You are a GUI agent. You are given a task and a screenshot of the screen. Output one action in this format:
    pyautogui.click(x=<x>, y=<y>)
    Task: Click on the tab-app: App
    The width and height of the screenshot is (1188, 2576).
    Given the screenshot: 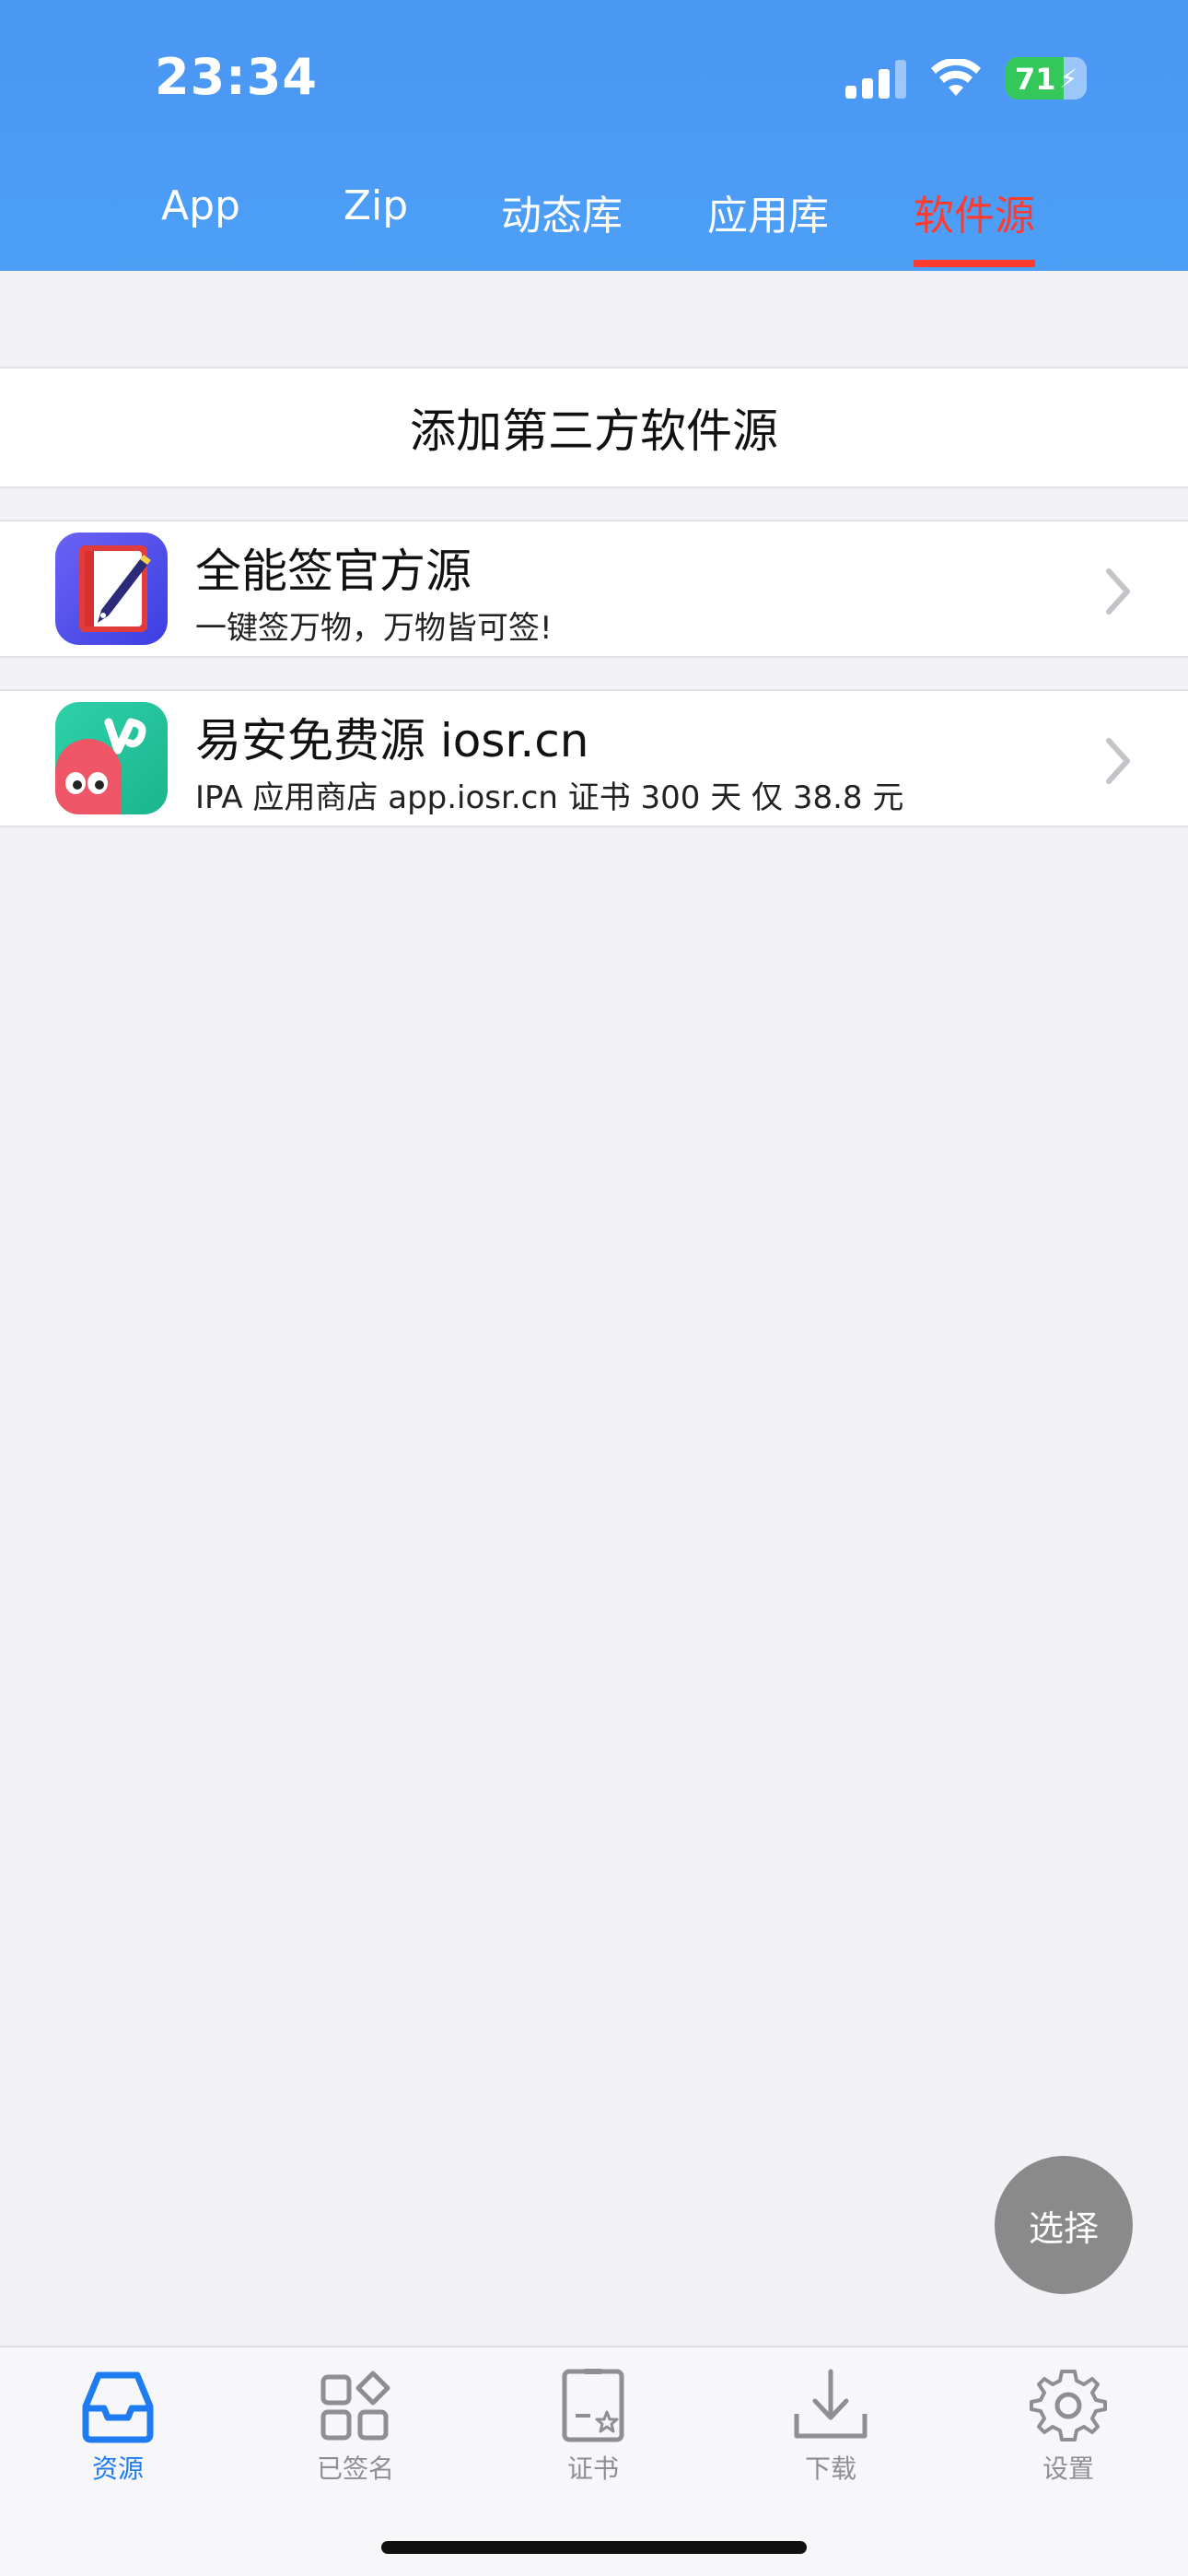 What is the action you would take?
    pyautogui.click(x=201, y=205)
    